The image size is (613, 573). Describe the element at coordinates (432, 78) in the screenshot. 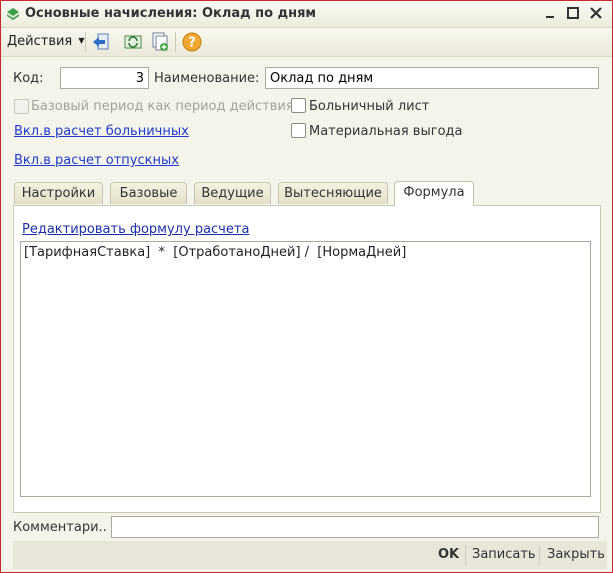

I see `name-field` at that location.